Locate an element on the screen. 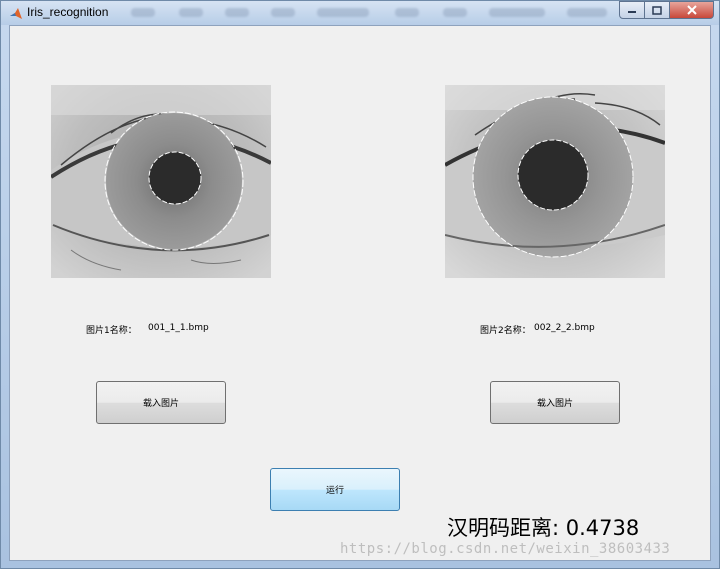  image2-name-label: 图片2名称： is located at coordinates (505, 331).